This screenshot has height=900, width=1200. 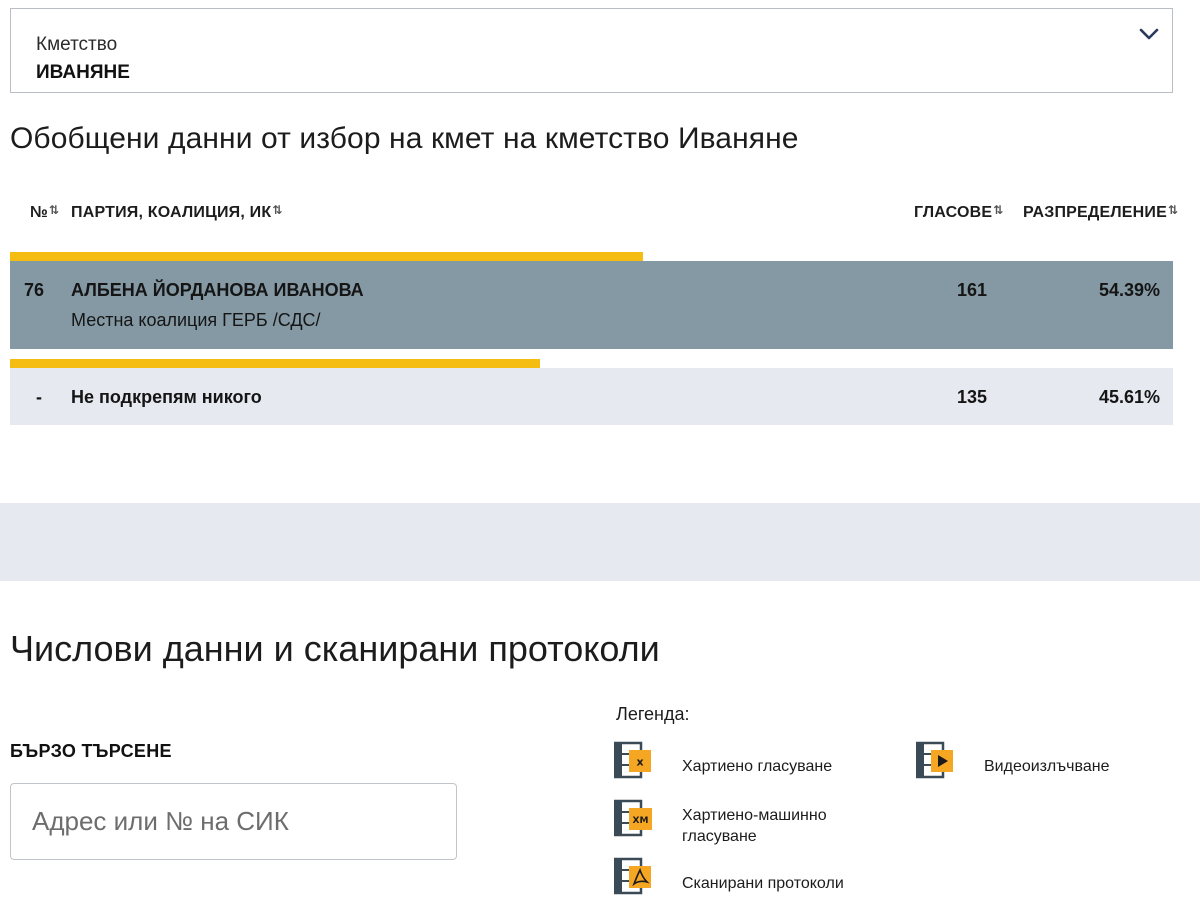 What do you see at coordinates (653, 714) in the screenshot?
I see `legend-title: Легенда:` at bounding box center [653, 714].